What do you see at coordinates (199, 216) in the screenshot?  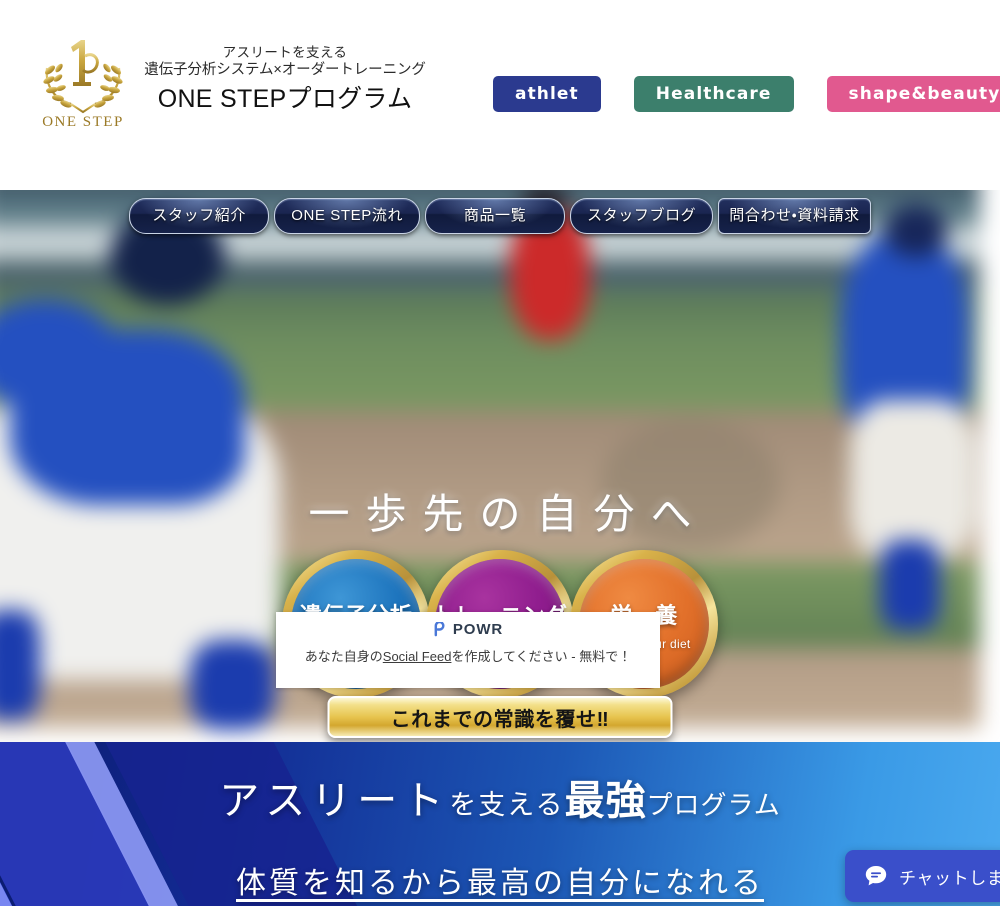 I see `nav-item-staff-intro: スタッフ紹介` at bounding box center [199, 216].